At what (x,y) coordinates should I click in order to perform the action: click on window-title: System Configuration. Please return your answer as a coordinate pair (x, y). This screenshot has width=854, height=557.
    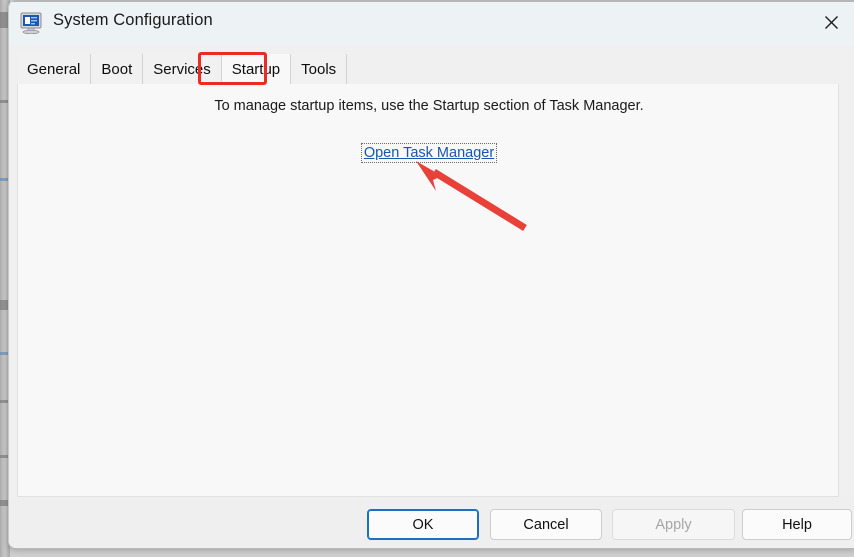
    Looking at the image, I should click on (133, 20).